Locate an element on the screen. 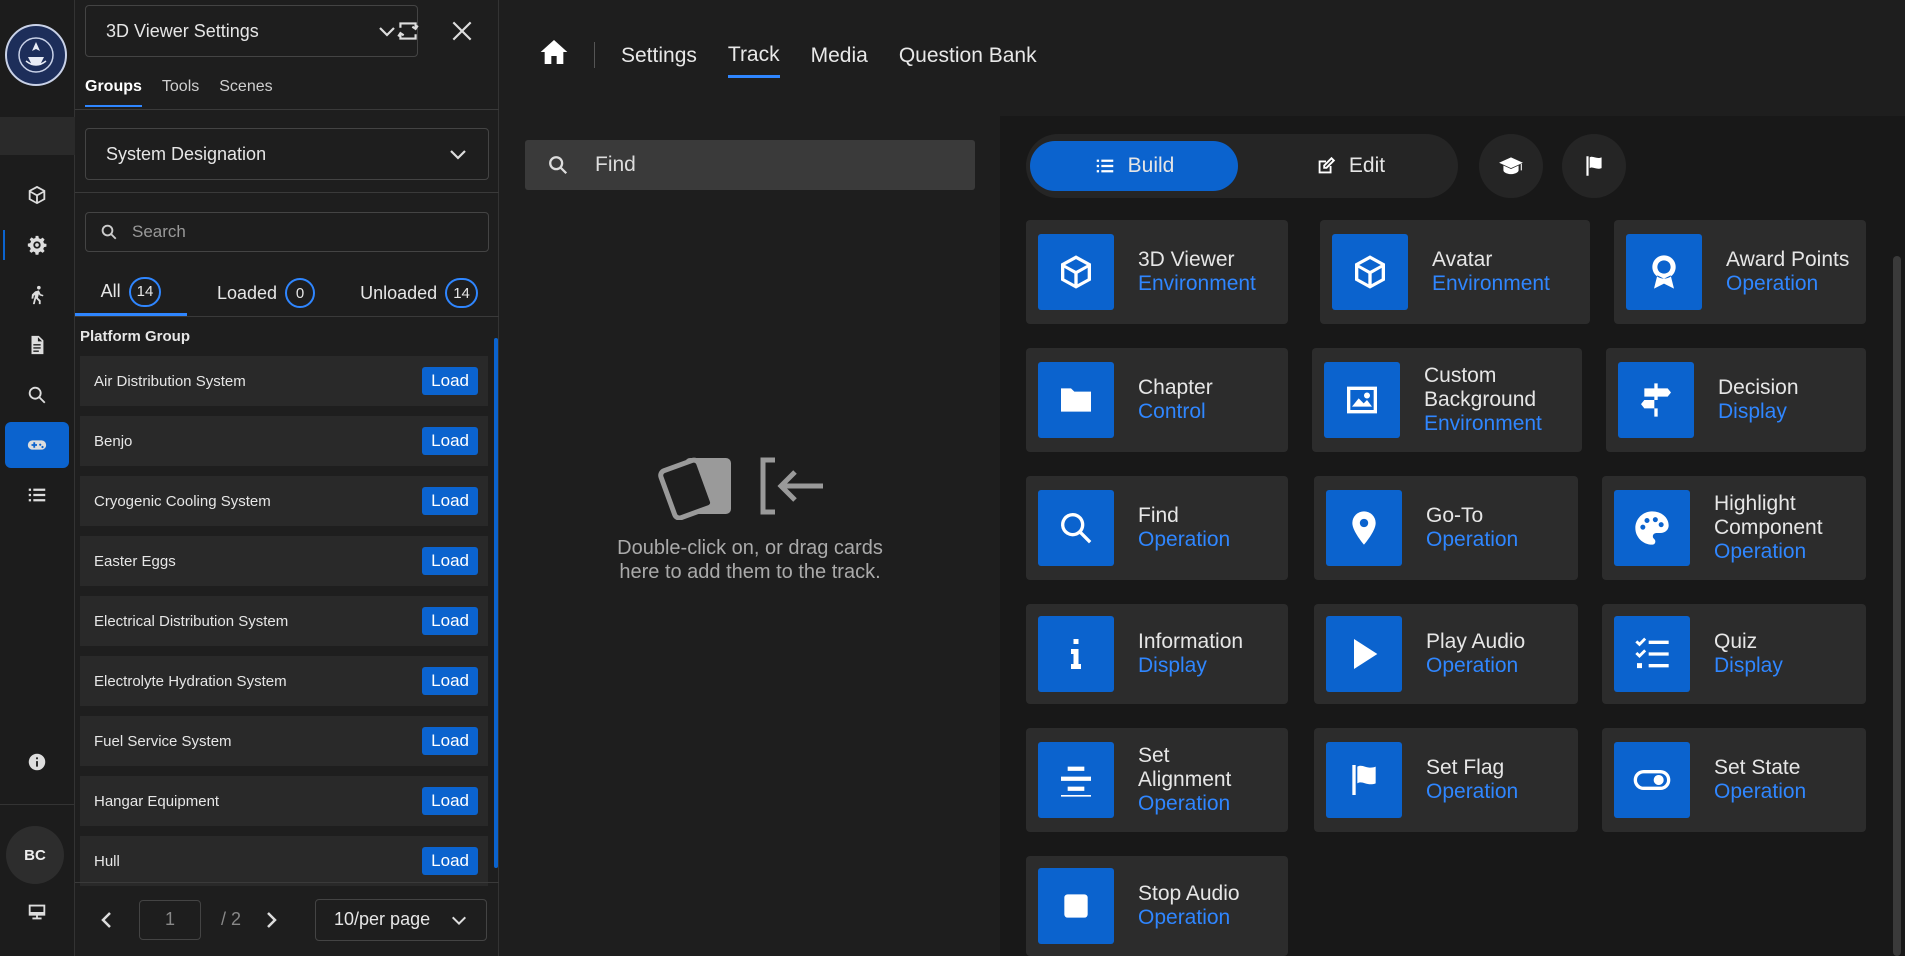 Image resolution: width=1905 pixels, height=956 pixels. rail-3d-button is located at coordinates (37, 195).